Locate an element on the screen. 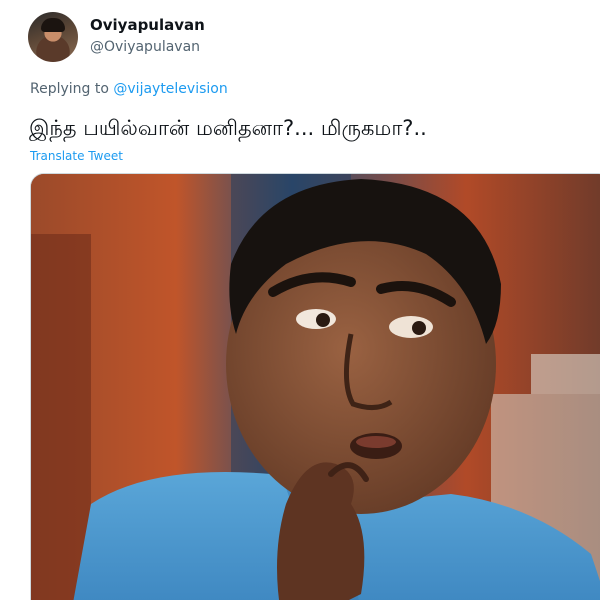  reply-mention-link: @vijaytelevision is located at coordinates (170, 89).